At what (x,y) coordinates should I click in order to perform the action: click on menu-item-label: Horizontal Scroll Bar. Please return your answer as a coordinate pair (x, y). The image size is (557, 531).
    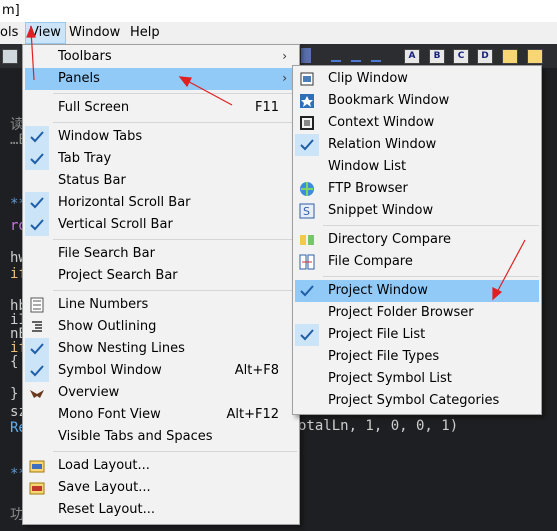
    Looking at the image, I should click on (124, 202).